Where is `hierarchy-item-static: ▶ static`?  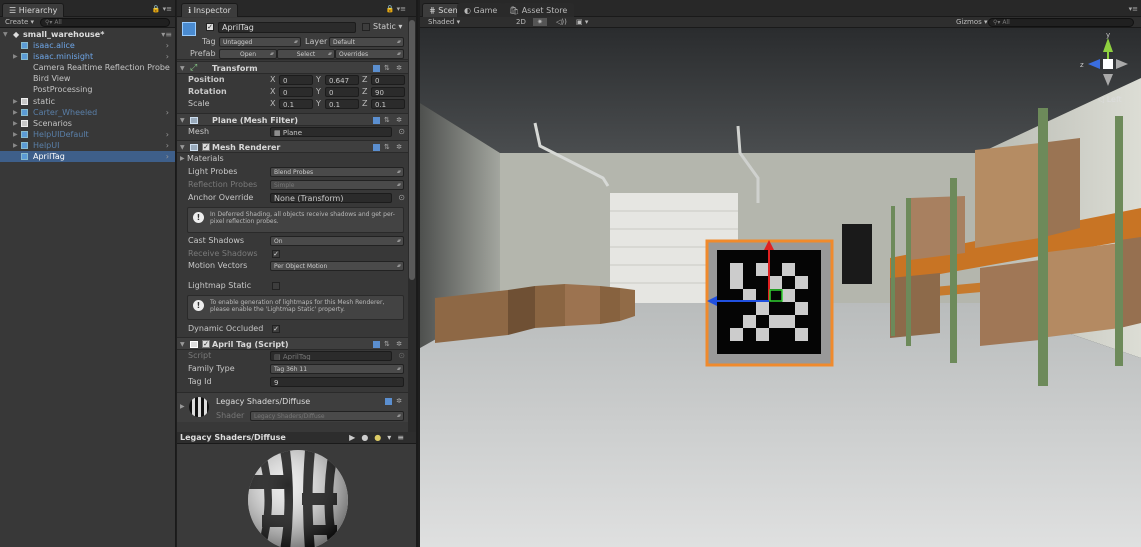 hierarchy-item-static: ▶ static is located at coordinates (87, 101).